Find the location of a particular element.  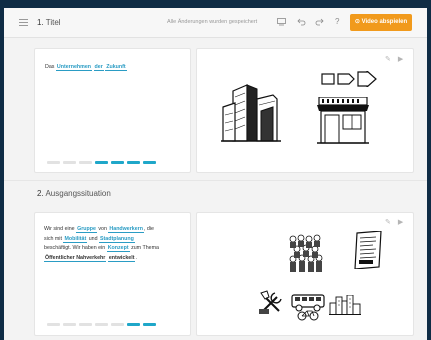

slideshow-icon is located at coordinates (281, 21).